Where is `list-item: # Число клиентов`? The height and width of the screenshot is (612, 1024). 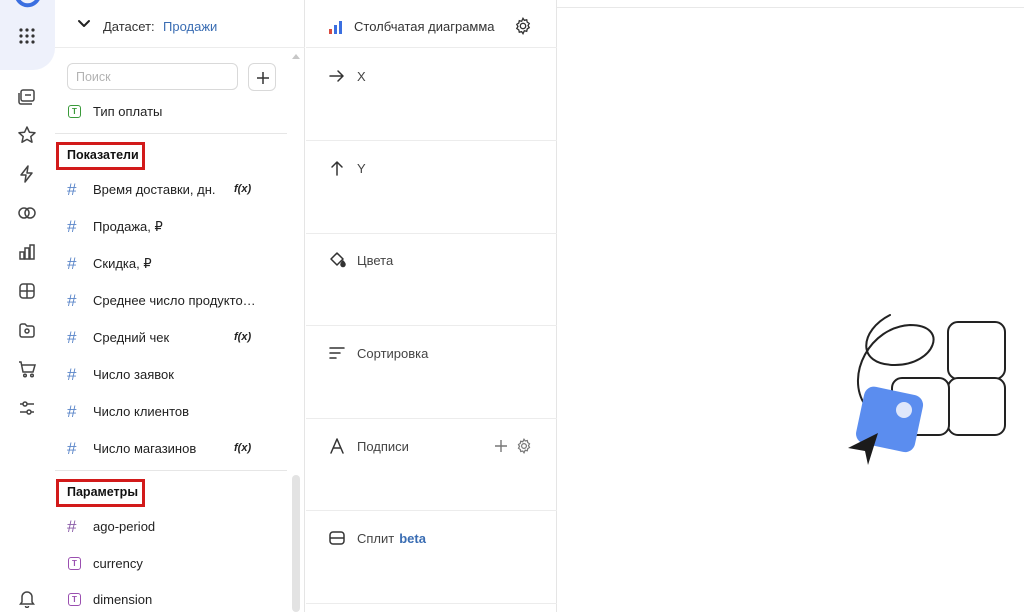 list-item: # Число клиентов is located at coordinates (175, 412).